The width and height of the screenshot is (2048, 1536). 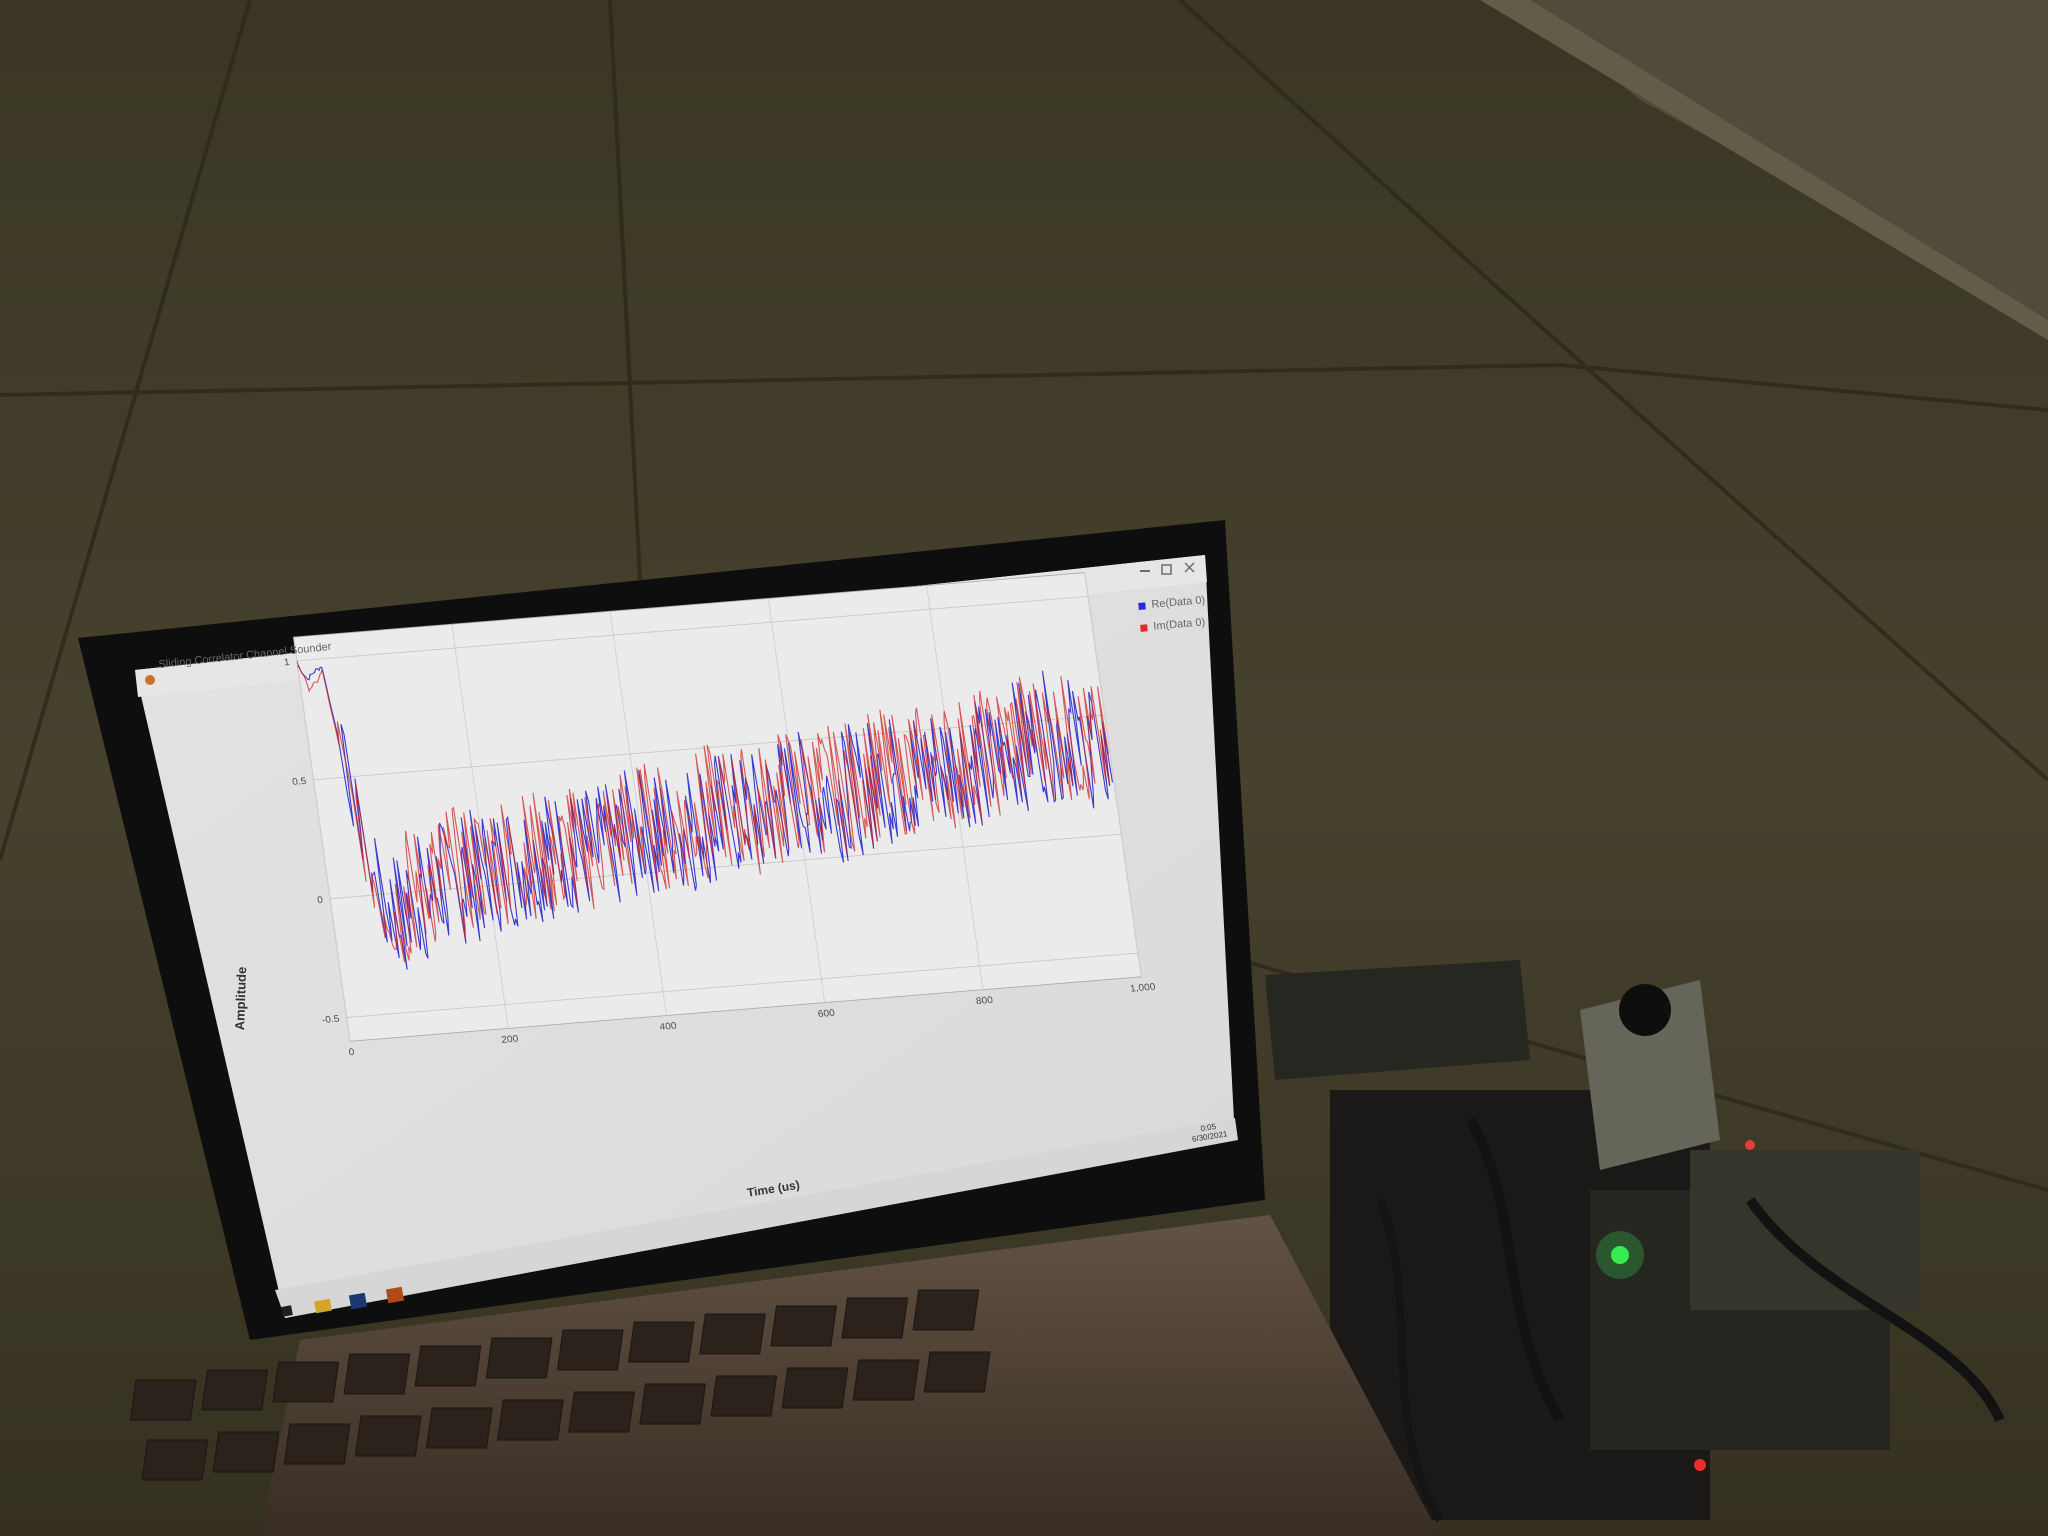 What do you see at coordinates (1173, 614) in the screenshot?
I see `chart-legend: Re(Data 0) Im(Data 0)` at bounding box center [1173, 614].